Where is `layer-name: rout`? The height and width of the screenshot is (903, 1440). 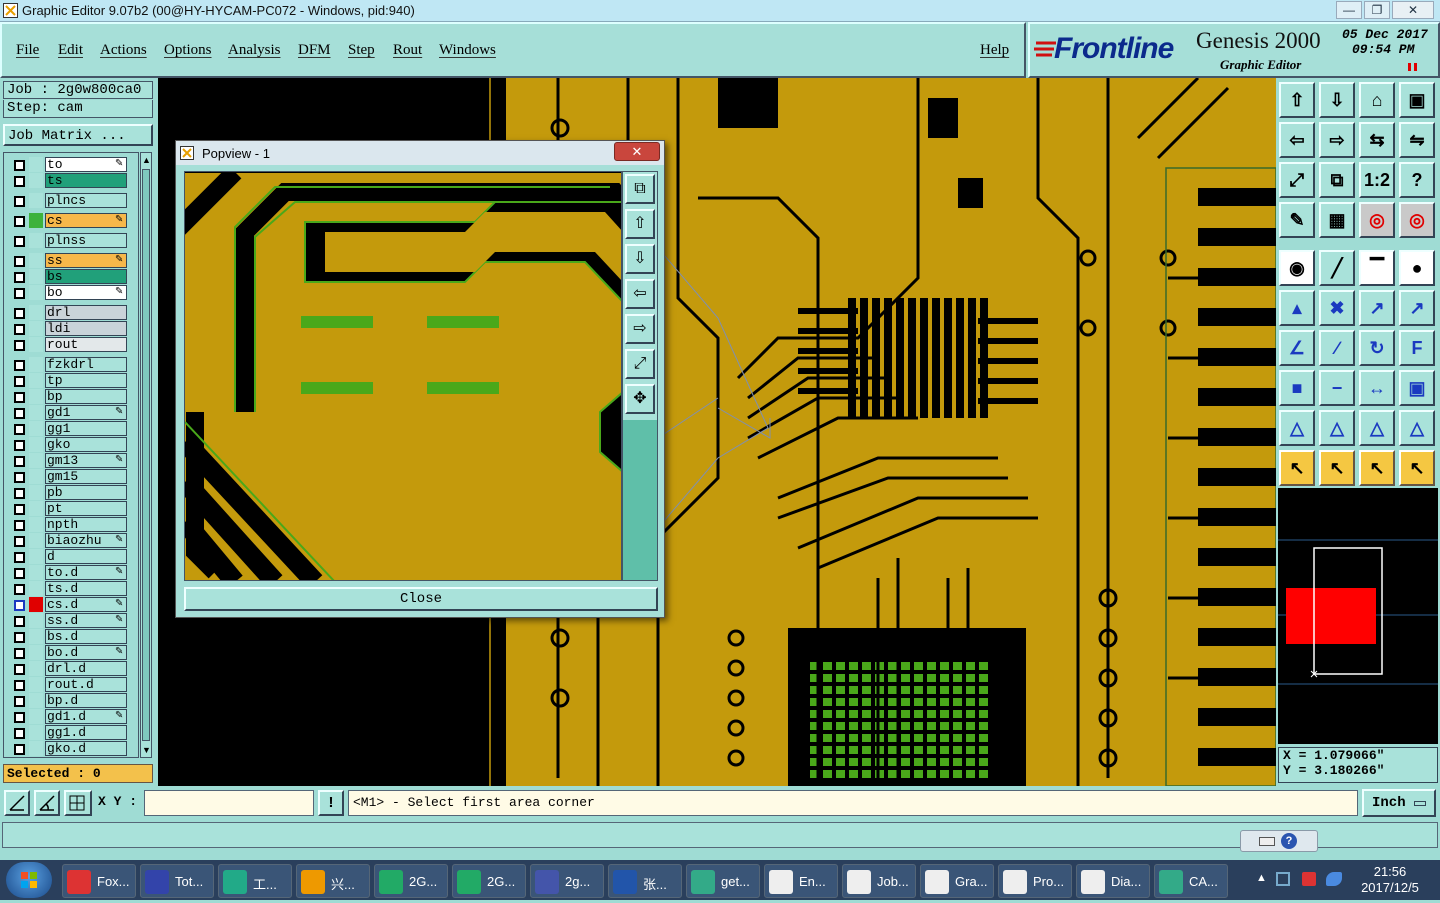 layer-name: rout is located at coordinates (86, 344).